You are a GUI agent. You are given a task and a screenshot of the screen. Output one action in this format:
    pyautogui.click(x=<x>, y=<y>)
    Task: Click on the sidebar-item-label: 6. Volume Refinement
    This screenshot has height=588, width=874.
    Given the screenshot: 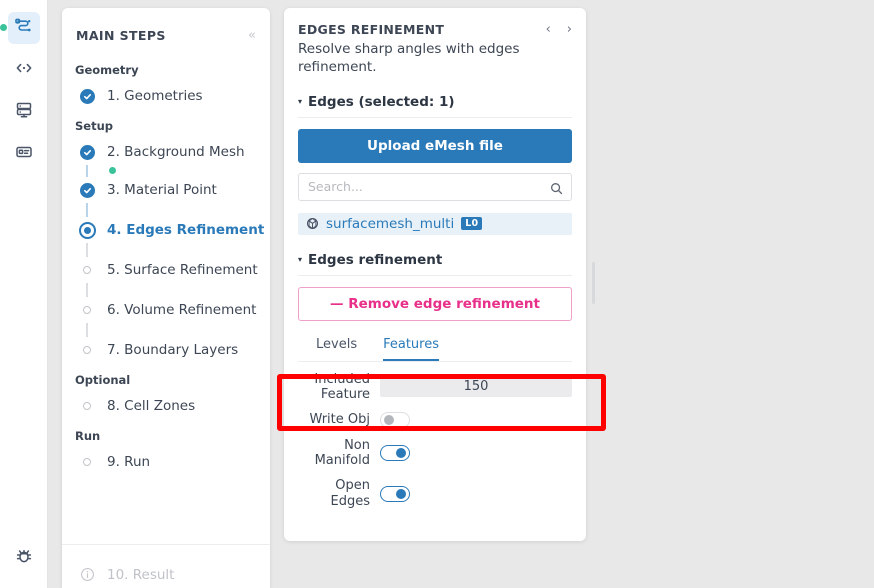 What is the action you would take?
    pyautogui.click(x=182, y=310)
    